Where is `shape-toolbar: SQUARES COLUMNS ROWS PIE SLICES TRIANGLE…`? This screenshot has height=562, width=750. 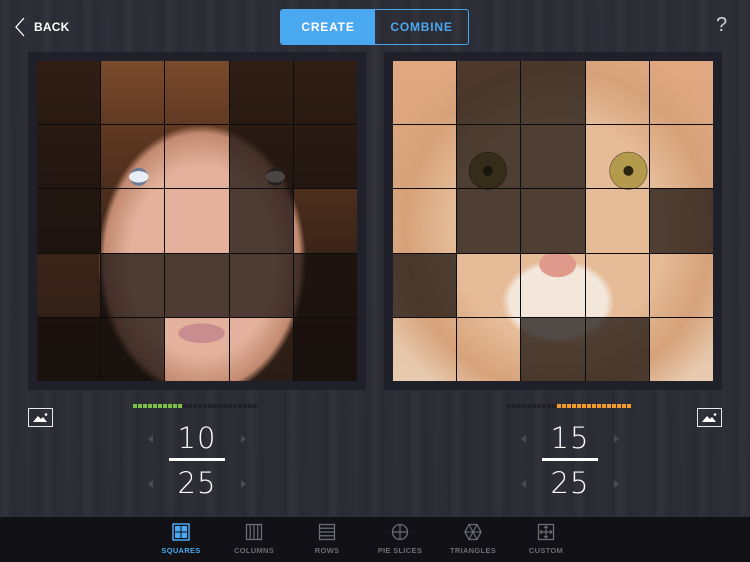
shape-toolbar: SQUARES COLUMNS ROWS PIE SLICES TRIANGLE… is located at coordinates (375, 539).